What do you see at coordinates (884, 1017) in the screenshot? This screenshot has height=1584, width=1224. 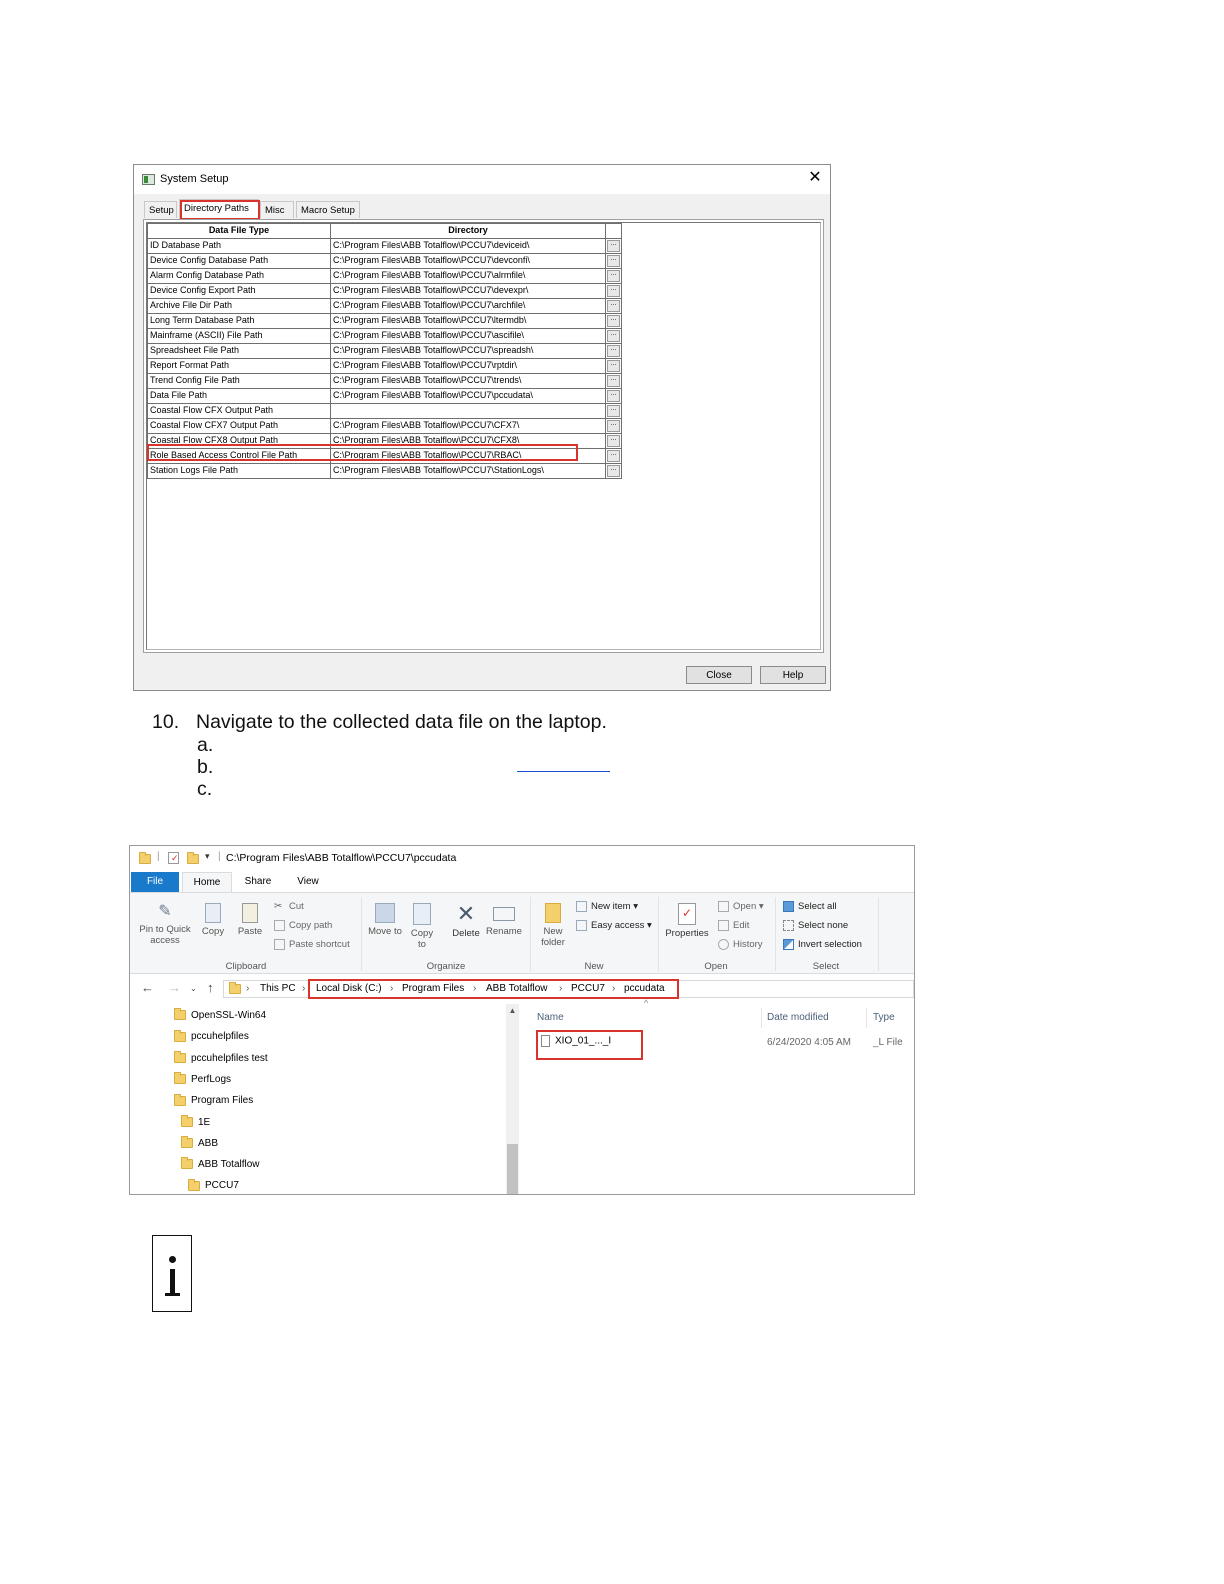 I see `column-header-type: Type` at bounding box center [884, 1017].